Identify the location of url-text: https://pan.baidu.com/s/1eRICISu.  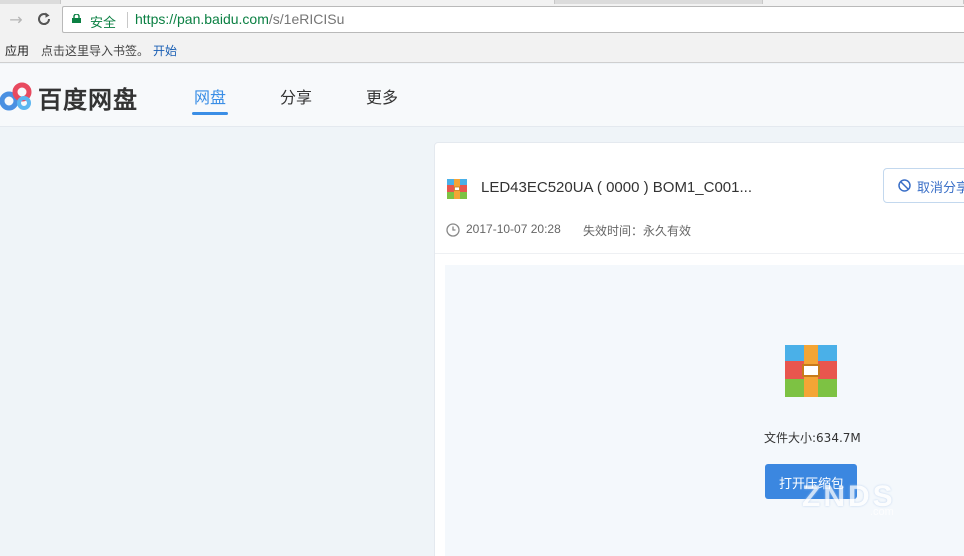
(239, 19).